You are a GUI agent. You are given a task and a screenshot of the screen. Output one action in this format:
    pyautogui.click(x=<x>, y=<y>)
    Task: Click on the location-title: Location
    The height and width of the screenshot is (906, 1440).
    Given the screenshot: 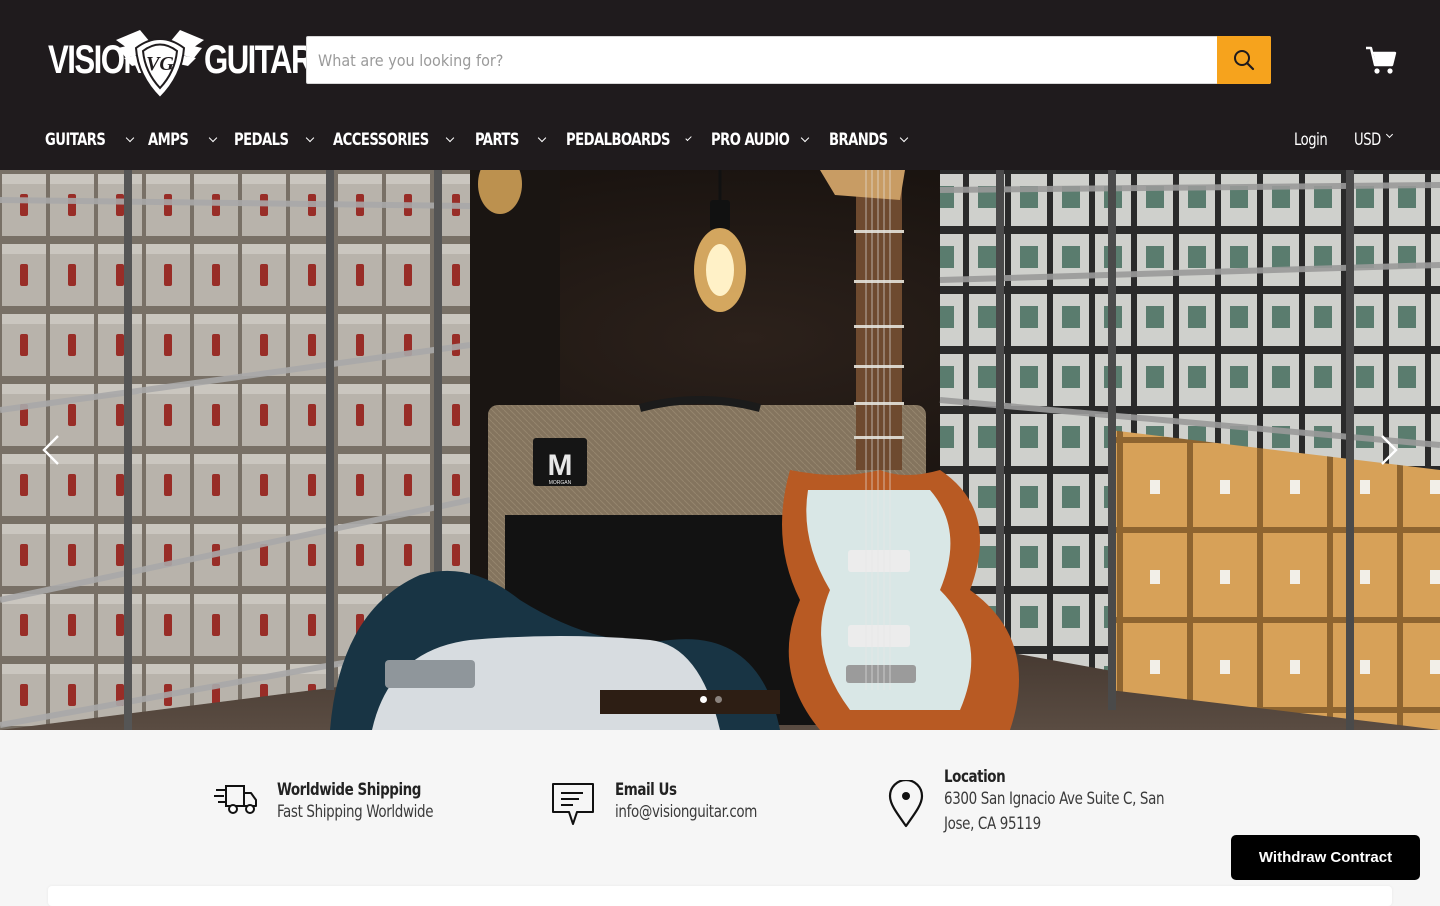 What is the action you would take?
    pyautogui.click(x=975, y=777)
    